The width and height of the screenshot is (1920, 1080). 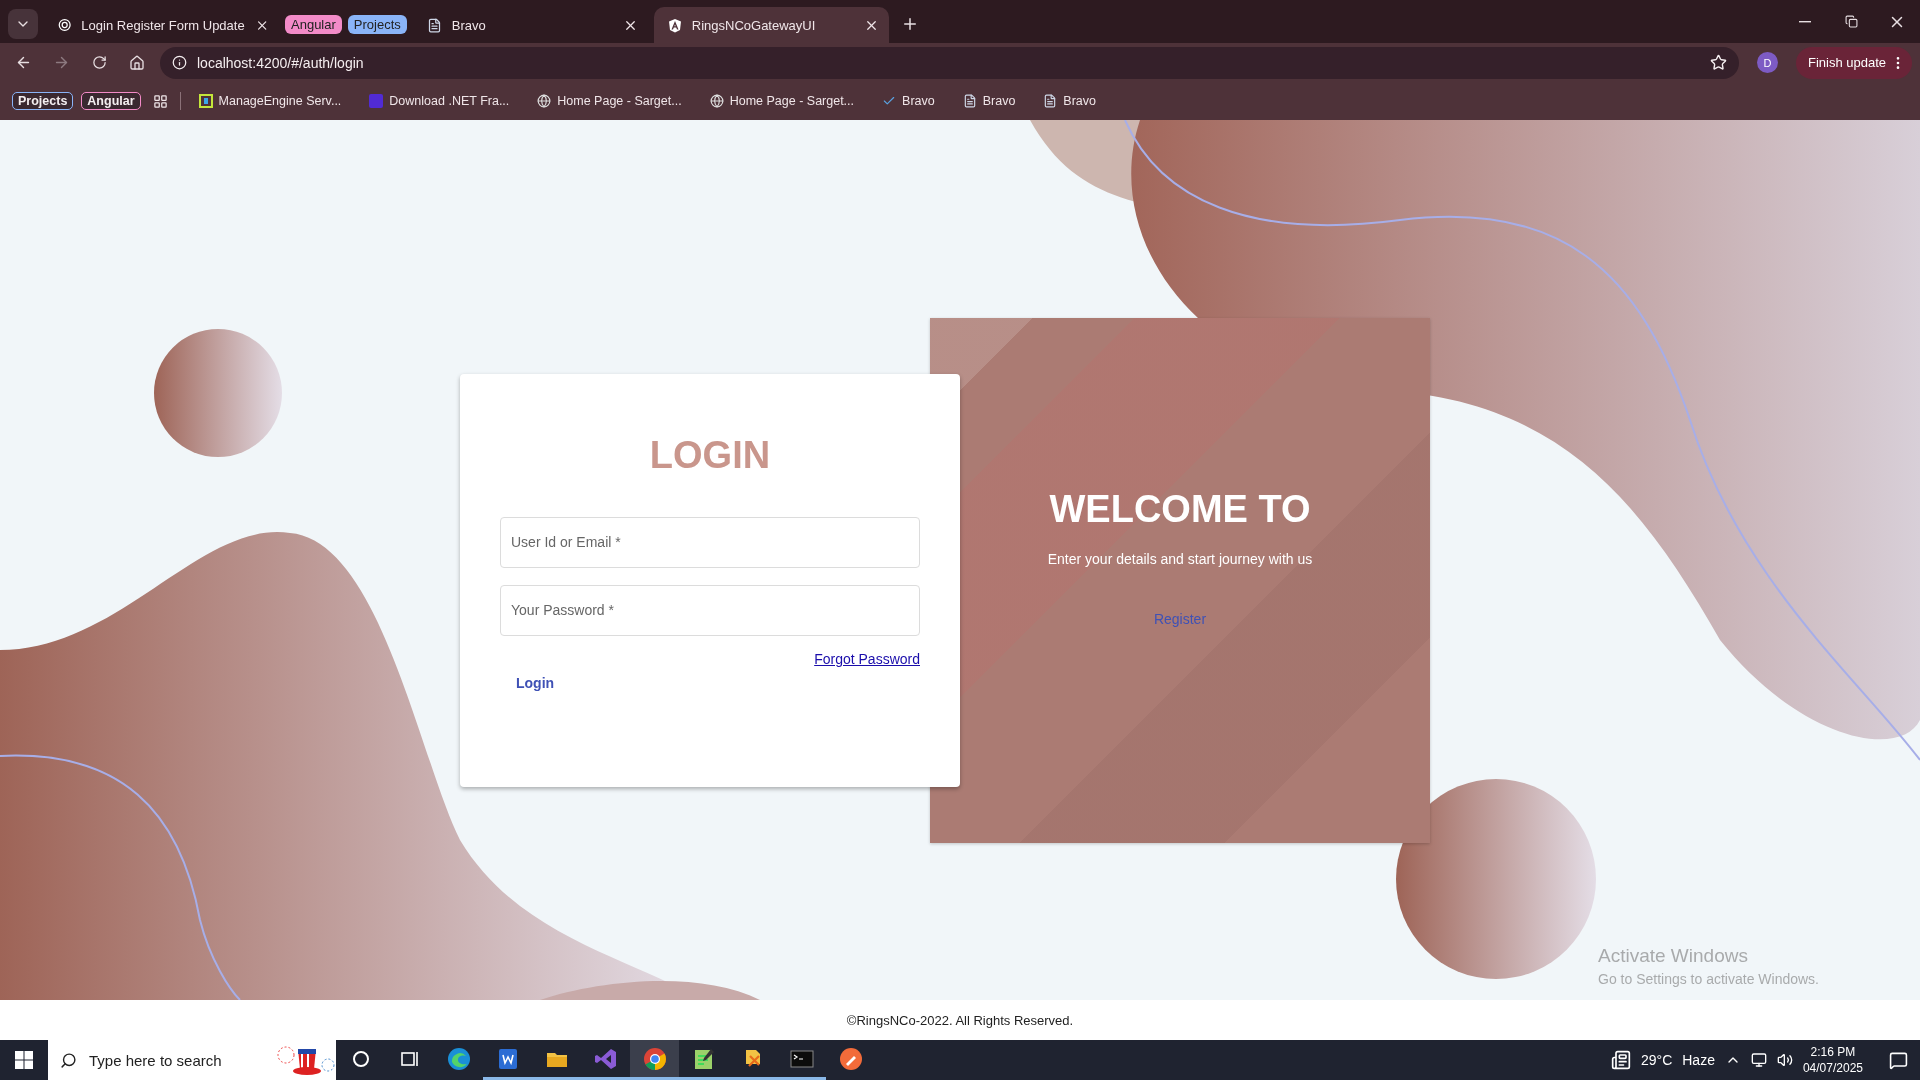 What do you see at coordinates (530, 25) in the screenshot?
I see `browser-tab: Bravo` at bounding box center [530, 25].